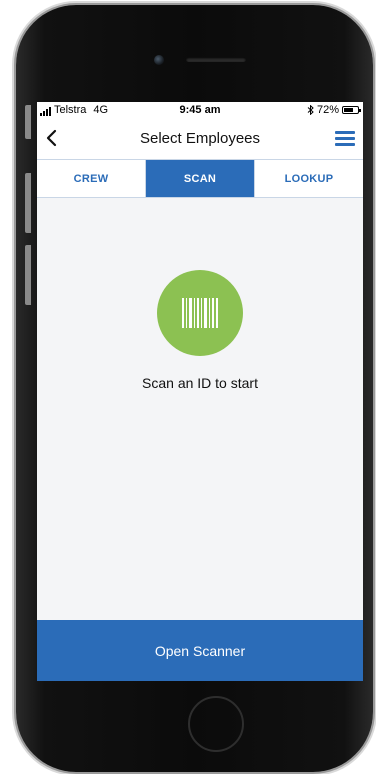 The image size is (376, 774). I want to click on tab-bar: CREW SCAN LOOKUP, so click(200, 178).